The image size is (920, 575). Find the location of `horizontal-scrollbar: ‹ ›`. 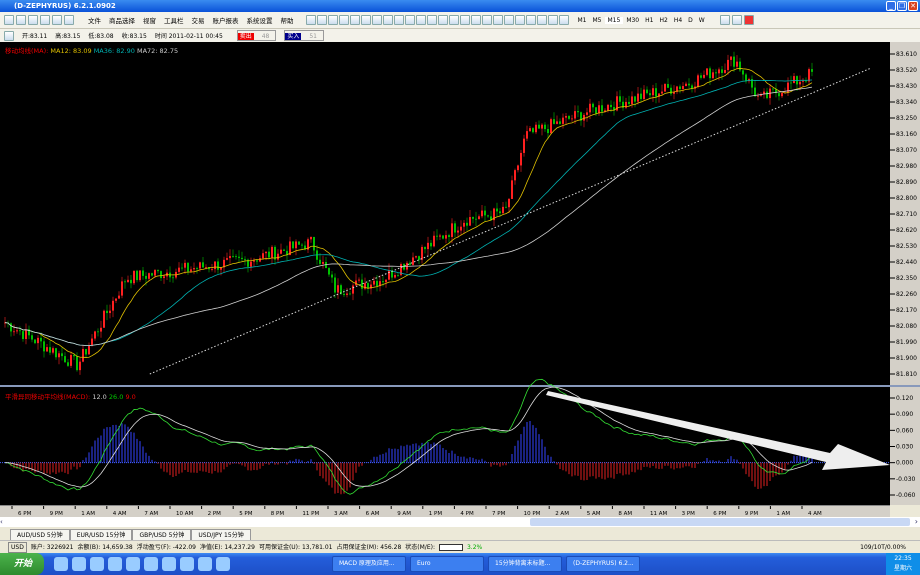

horizontal-scrollbar: ‹ › is located at coordinates (460, 522).